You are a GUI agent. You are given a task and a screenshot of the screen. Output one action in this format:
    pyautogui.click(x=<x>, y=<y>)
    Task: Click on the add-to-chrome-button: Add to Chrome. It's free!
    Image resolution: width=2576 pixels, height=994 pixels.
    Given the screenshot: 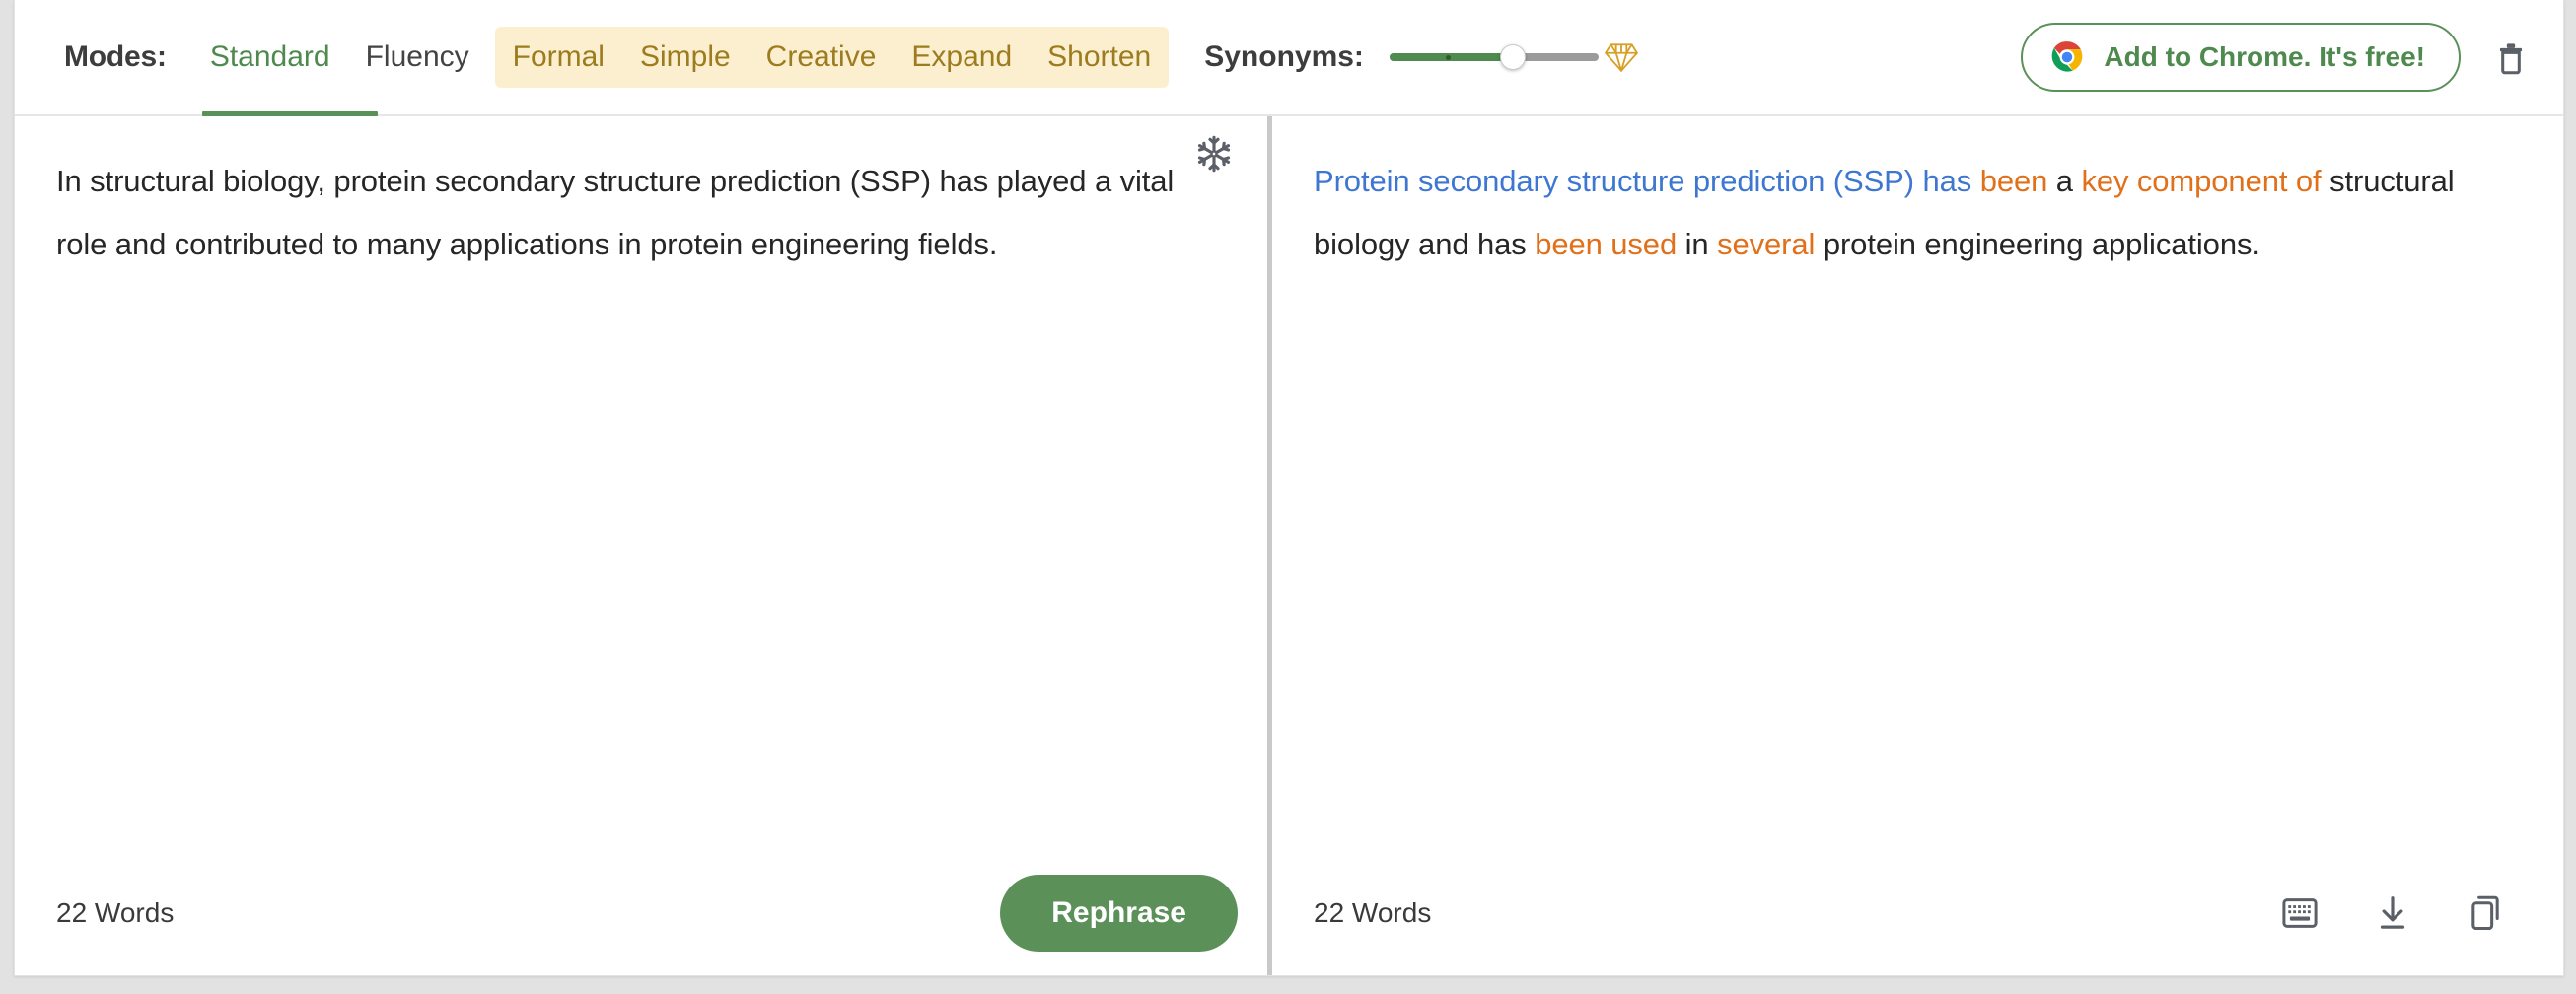 What is the action you would take?
    pyautogui.click(x=2241, y=57)
    